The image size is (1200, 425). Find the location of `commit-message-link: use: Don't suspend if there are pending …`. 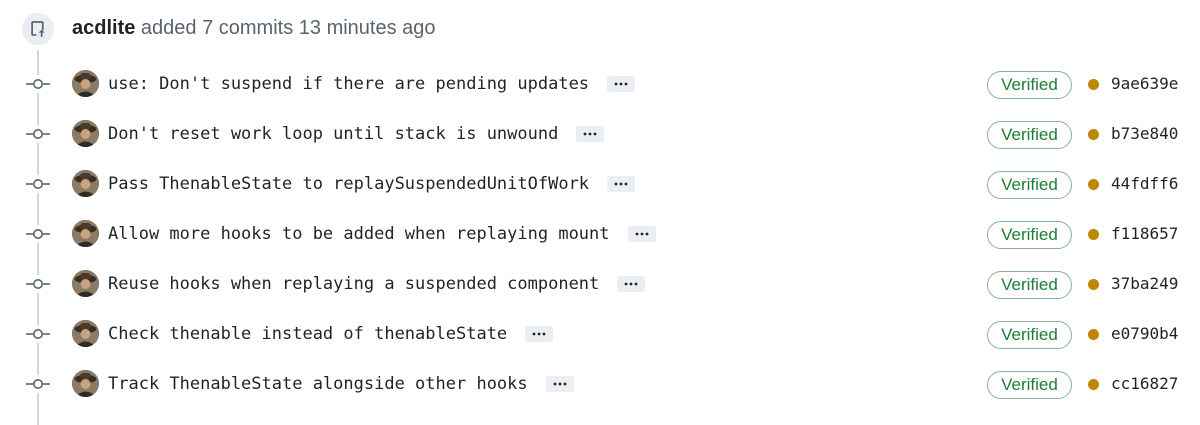

commit-message-link: use: Don't suspend if there are pending … is located at coordinates (348, 84).